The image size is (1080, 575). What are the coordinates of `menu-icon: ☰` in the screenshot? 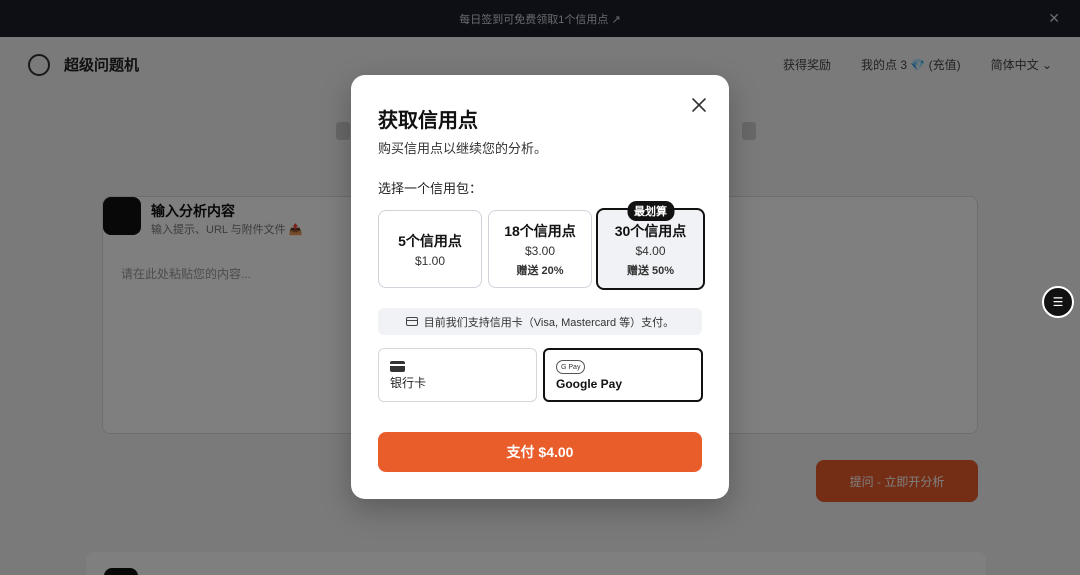 It's located at (1058, 302).